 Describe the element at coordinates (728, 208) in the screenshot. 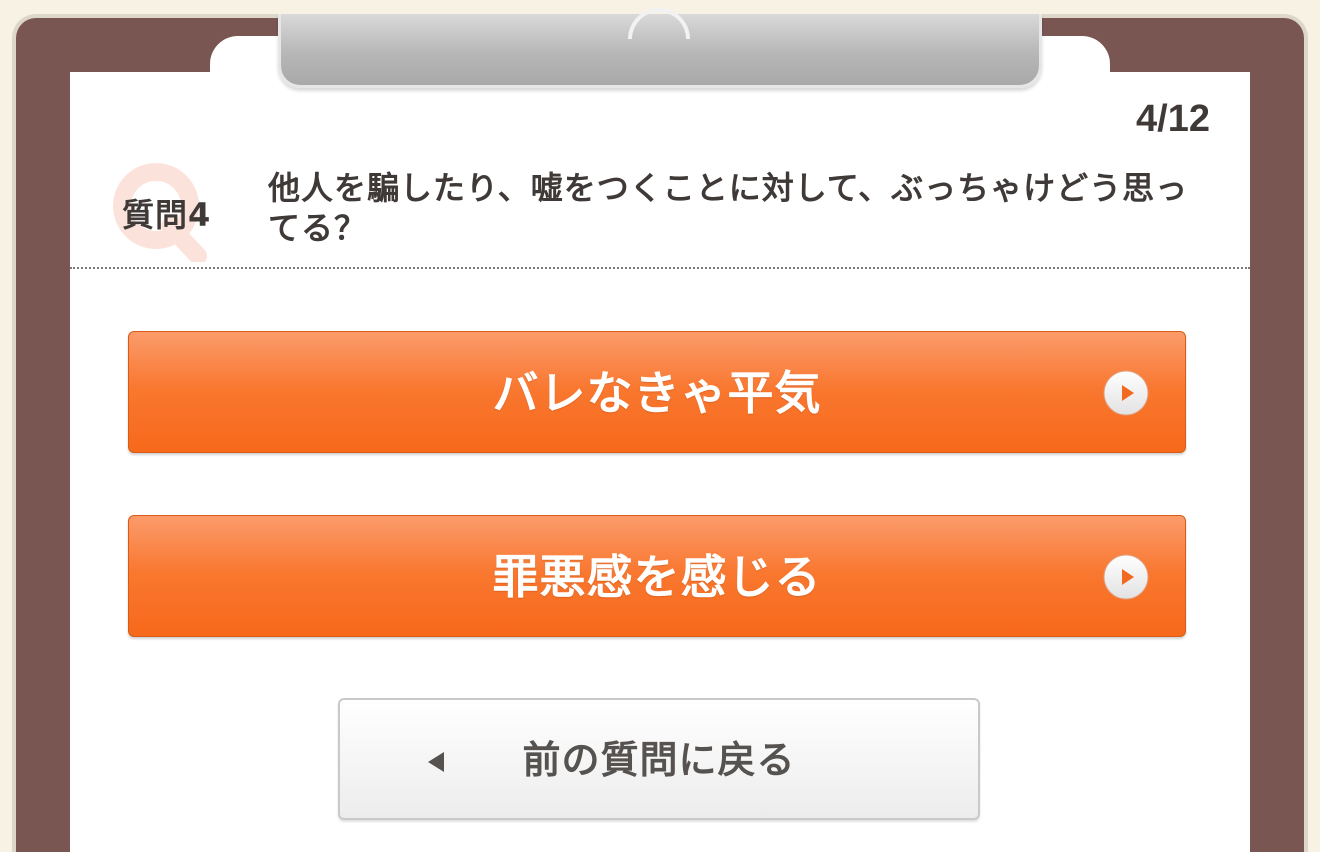

I see `question-text: 他人を騙したり、嘘をつくことに対して、ぶっちゃけどう思ってる？` at that location.